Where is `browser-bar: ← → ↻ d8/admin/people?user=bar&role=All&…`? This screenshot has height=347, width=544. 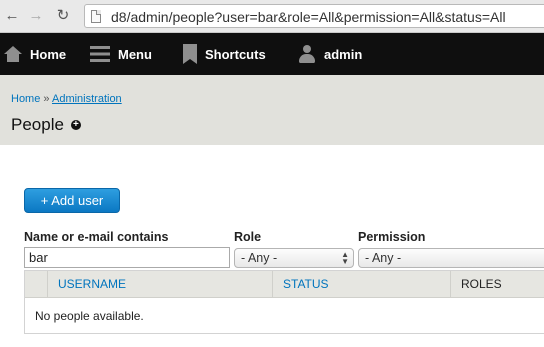 browser-bar: ← → ↻ d8/admin/people?user=bar&role=All&… is located at coordinates (272, 16).